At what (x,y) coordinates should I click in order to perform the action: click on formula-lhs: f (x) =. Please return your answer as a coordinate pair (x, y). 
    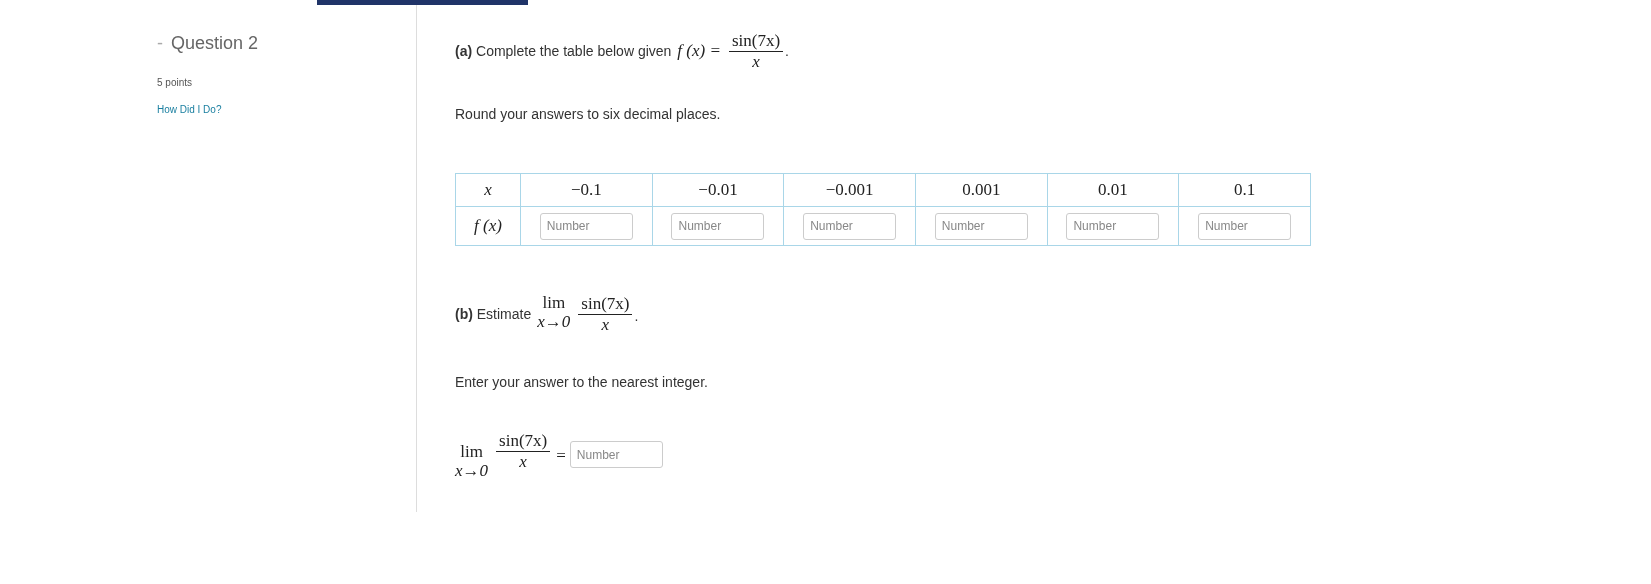
    Looking at the image, I should click on (699, 51).